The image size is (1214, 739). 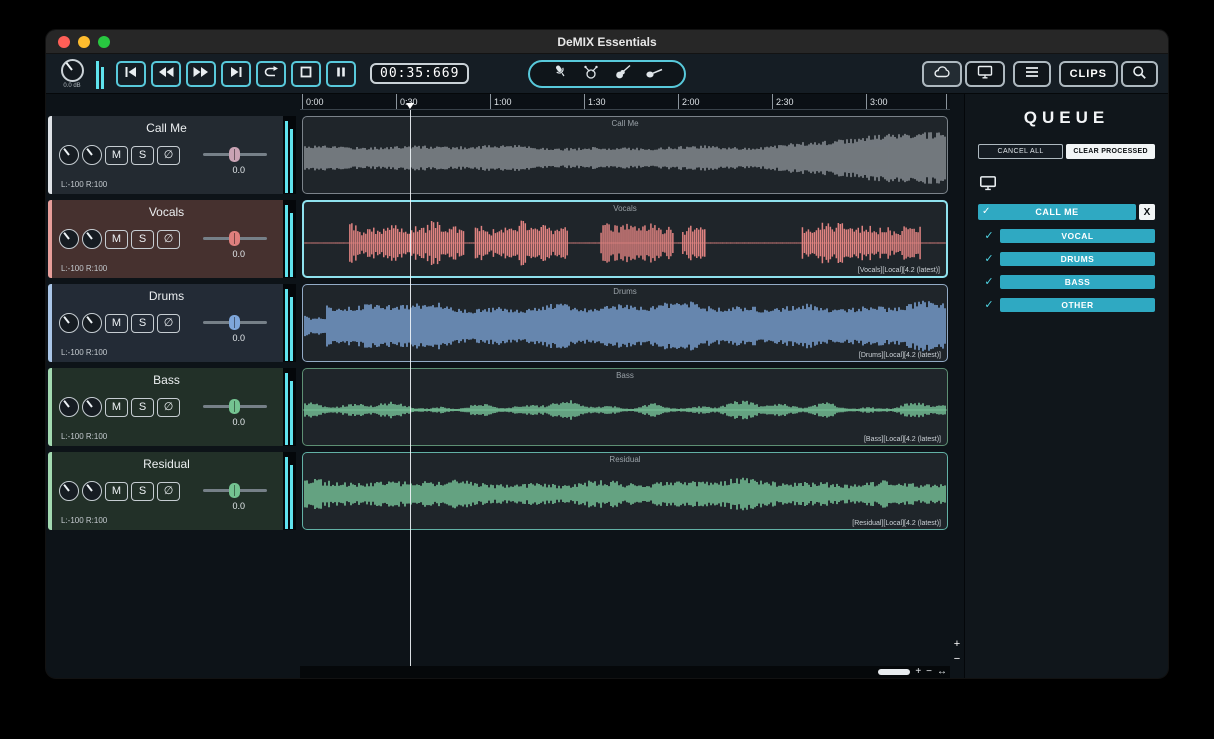 What do you see at coordinates (607, 74) in the screenshot?
I see `stem-selector-pill` at bounding box center [607, 74].